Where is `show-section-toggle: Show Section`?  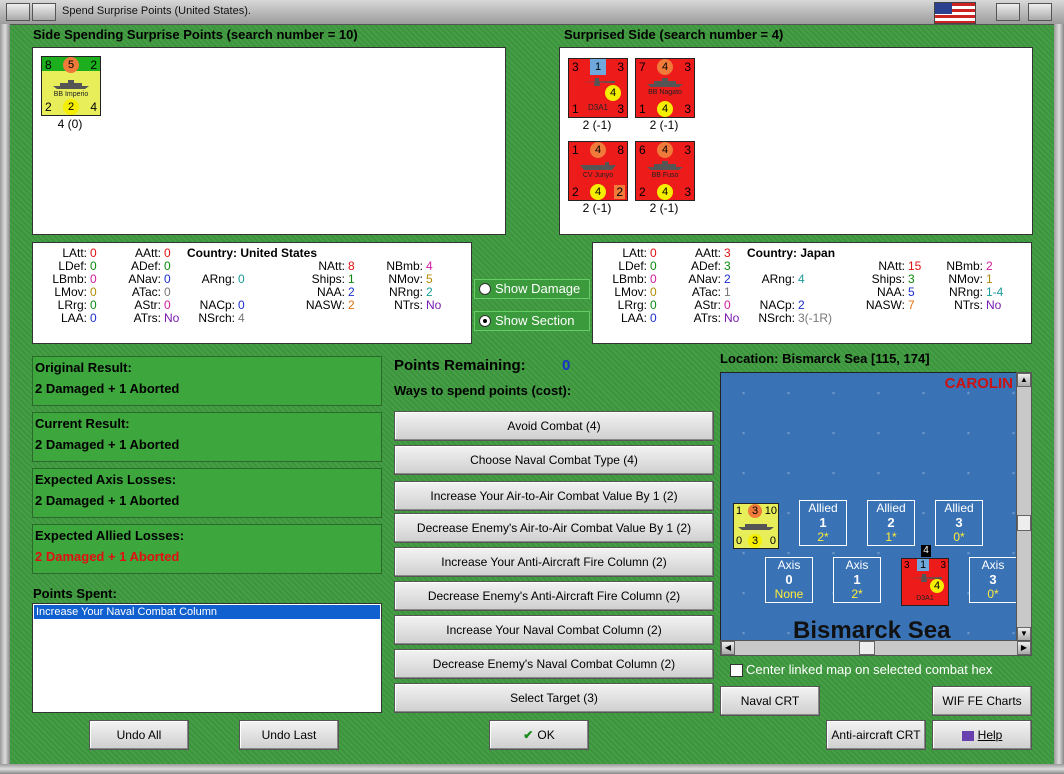 show-section-toggle: Show Section is located at coordinates (532, 321).